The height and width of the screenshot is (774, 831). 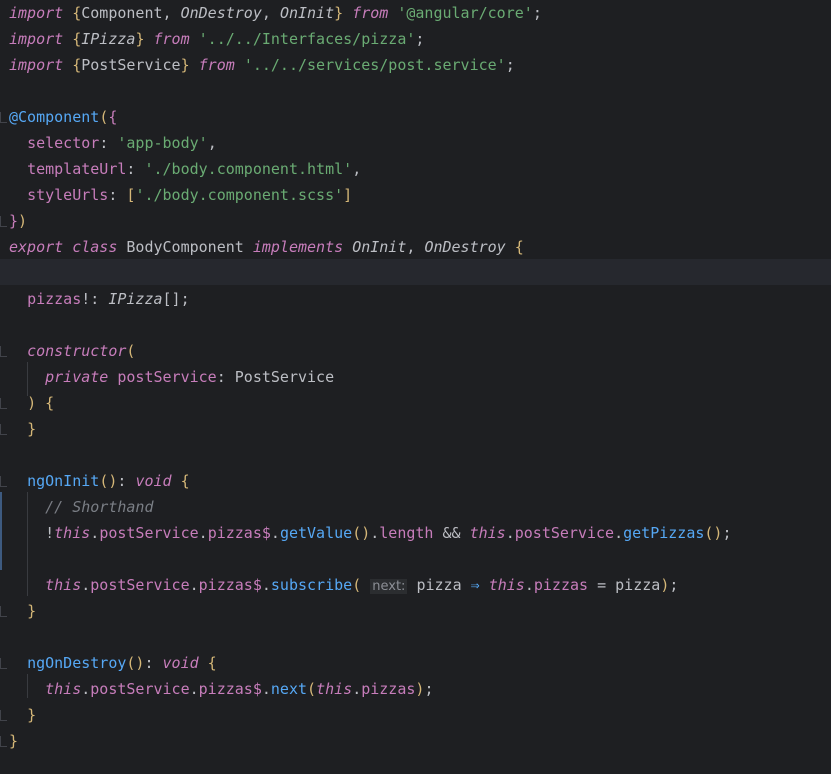 What do you see at coordinates (415, 195) in the screenshot?
I see `code-line: styleUrls: ['./body.component.scss']` at bounding box center [415, 195].